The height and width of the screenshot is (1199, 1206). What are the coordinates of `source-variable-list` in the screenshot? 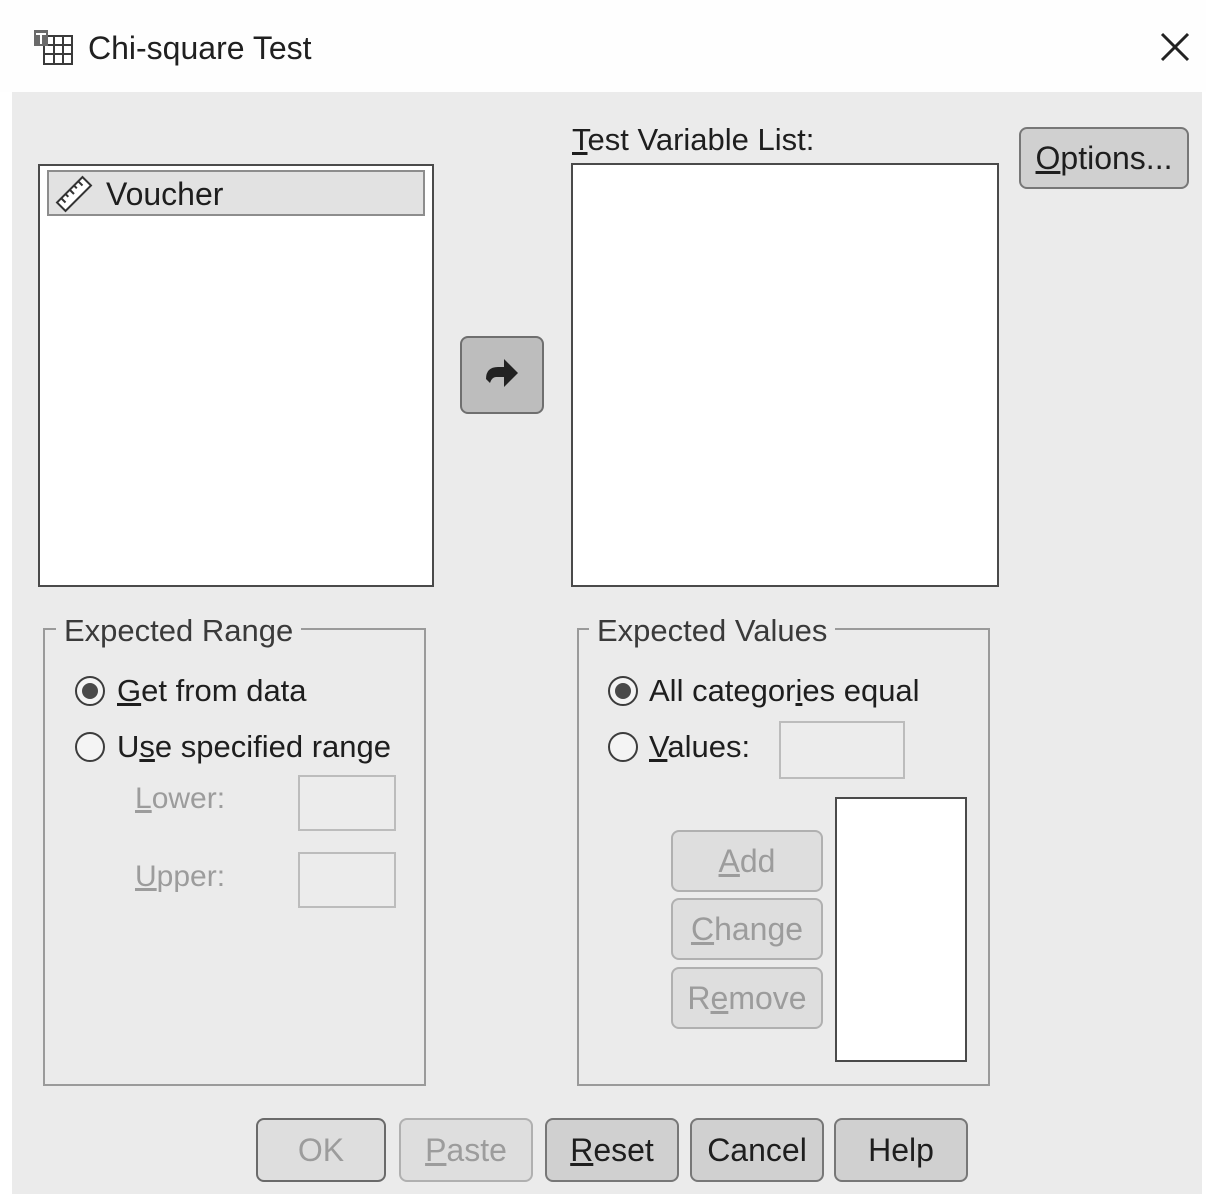 It's located at (236, 375).